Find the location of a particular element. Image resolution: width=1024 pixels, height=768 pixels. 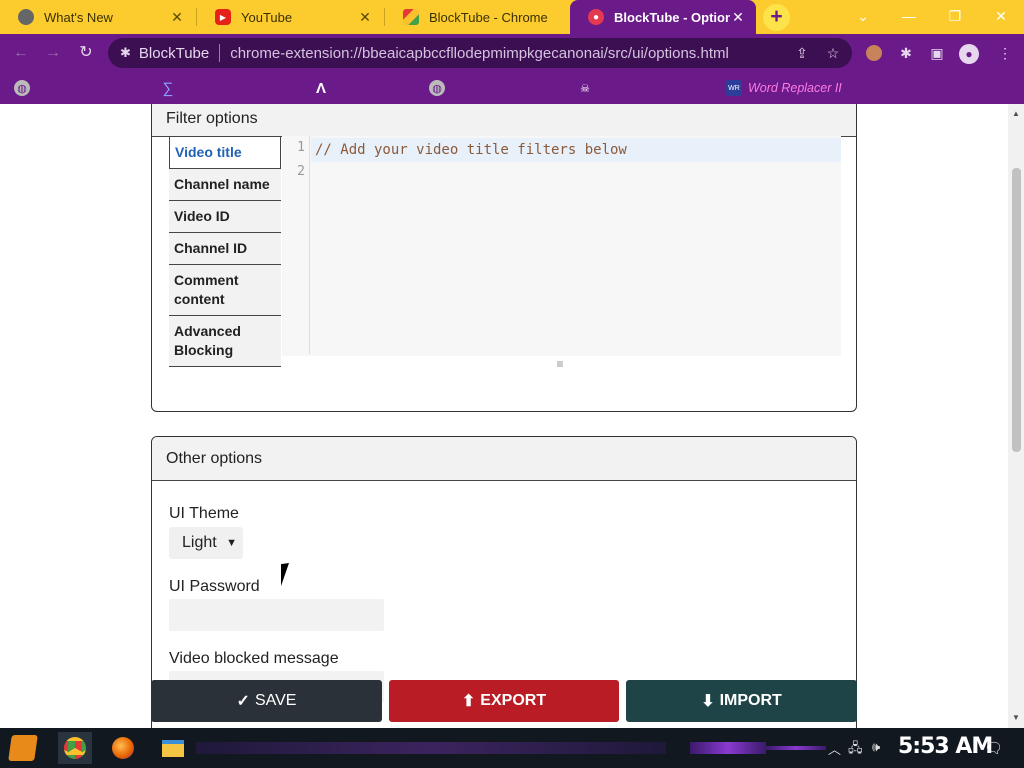

tab-title: What's New is located at coordinates (78, 17).